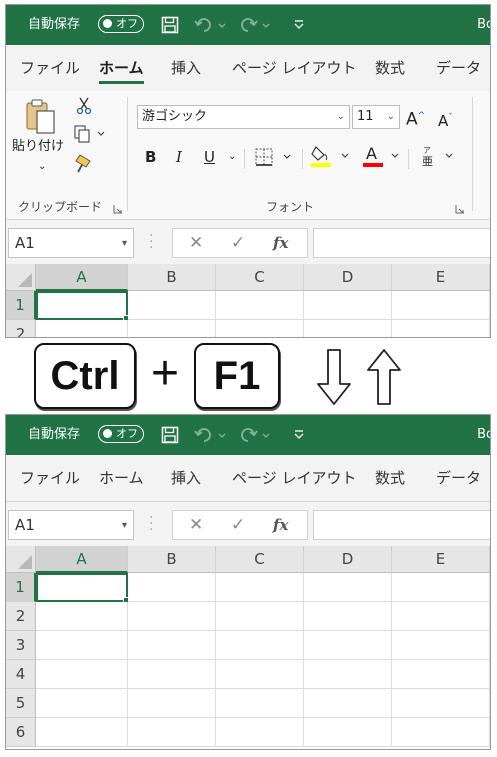  Describe the element at coordinates (121, 434) in the screenshot. I see `autosave-toggle: オフ` at that location.